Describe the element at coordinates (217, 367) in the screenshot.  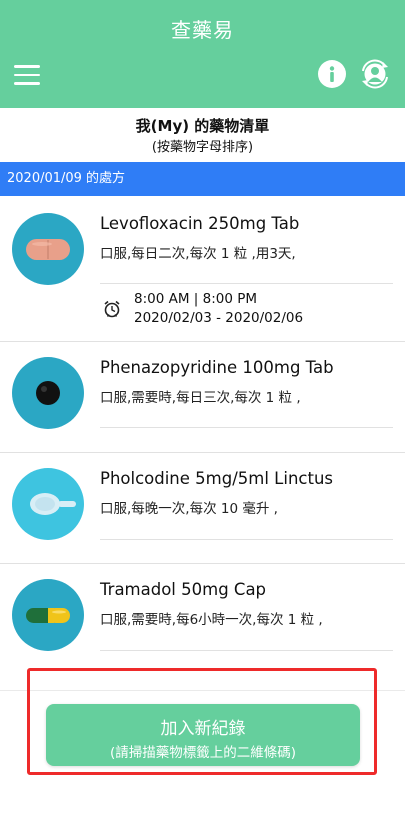
I see `medication-name: Phenazopyridine 100mg Tab` at that location.